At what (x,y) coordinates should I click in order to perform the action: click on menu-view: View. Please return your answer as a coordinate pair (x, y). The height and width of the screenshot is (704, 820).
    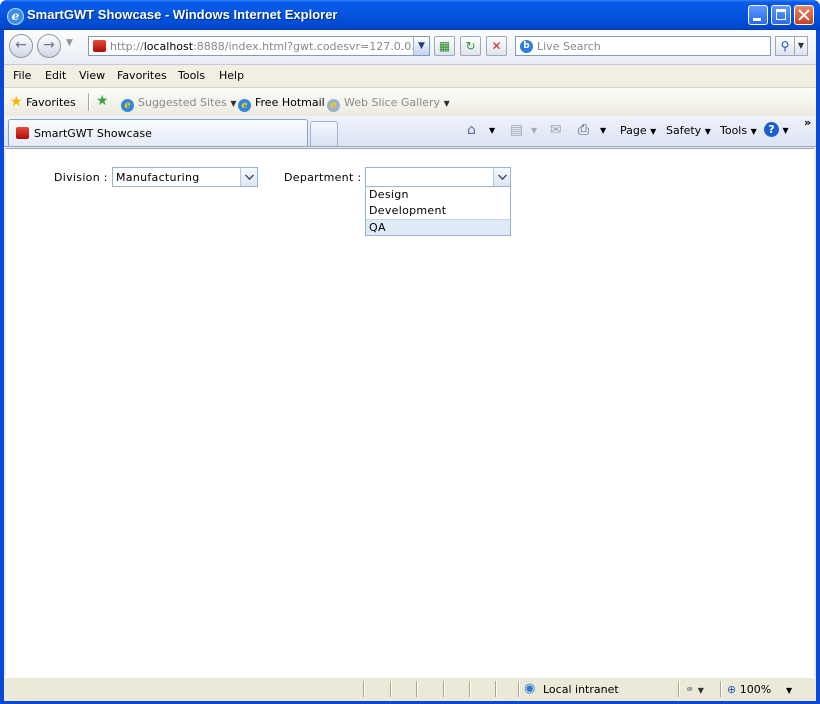
    Looking at the image, I should click on (92, 75).